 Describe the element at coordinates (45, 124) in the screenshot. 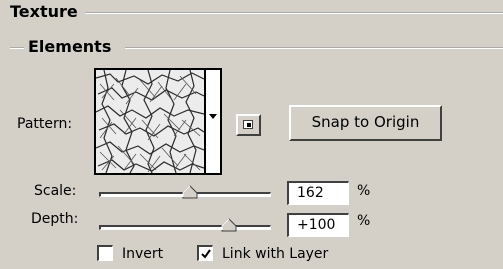

I see `pattern-label: Pattern:` at that location.